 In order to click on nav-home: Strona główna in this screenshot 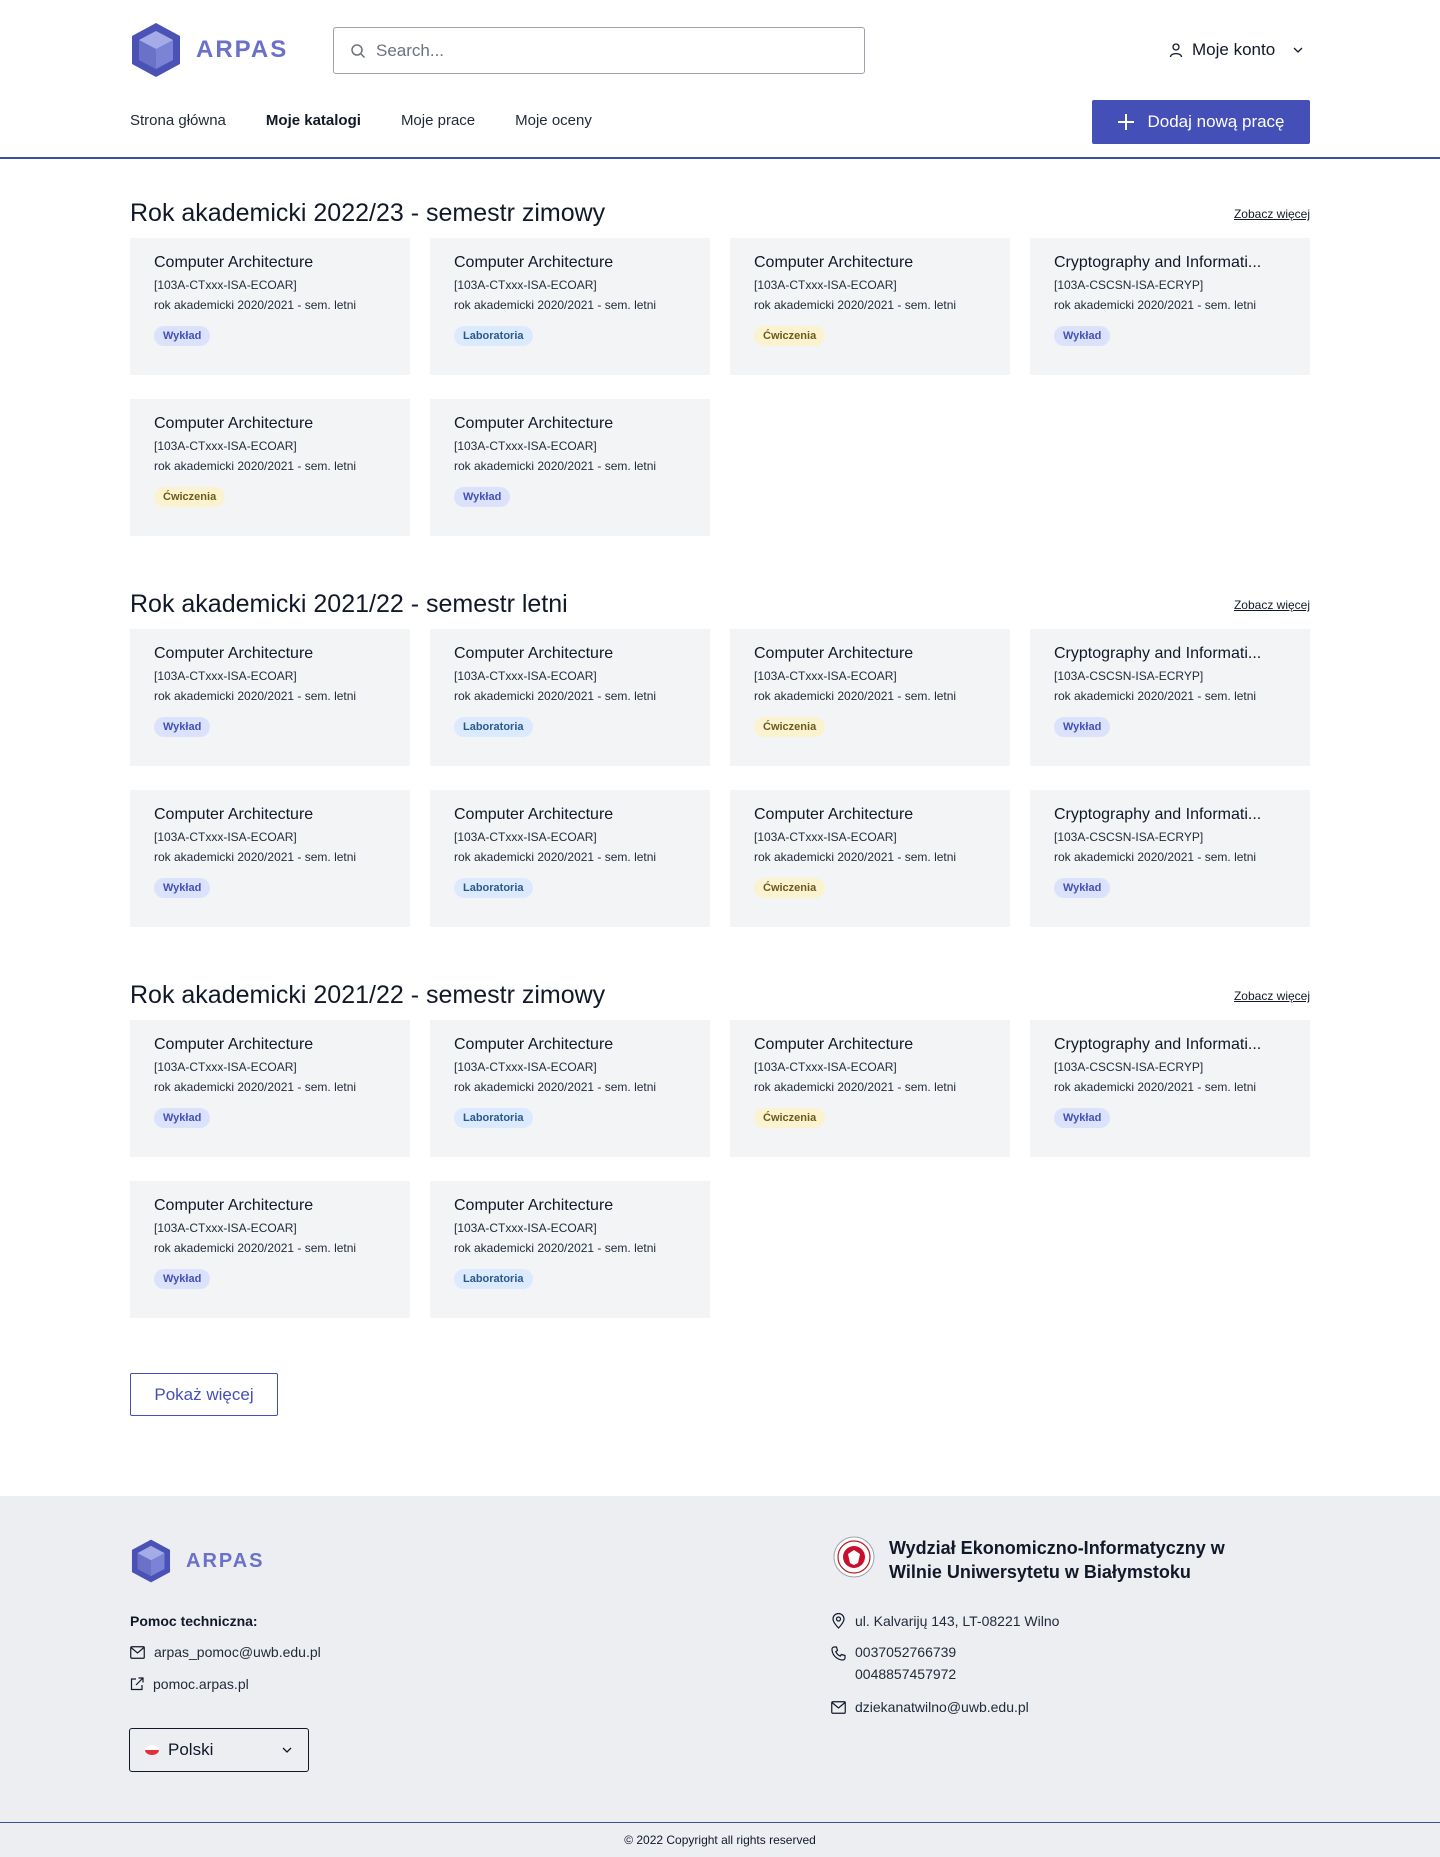, I will do `click(178, 120)`.